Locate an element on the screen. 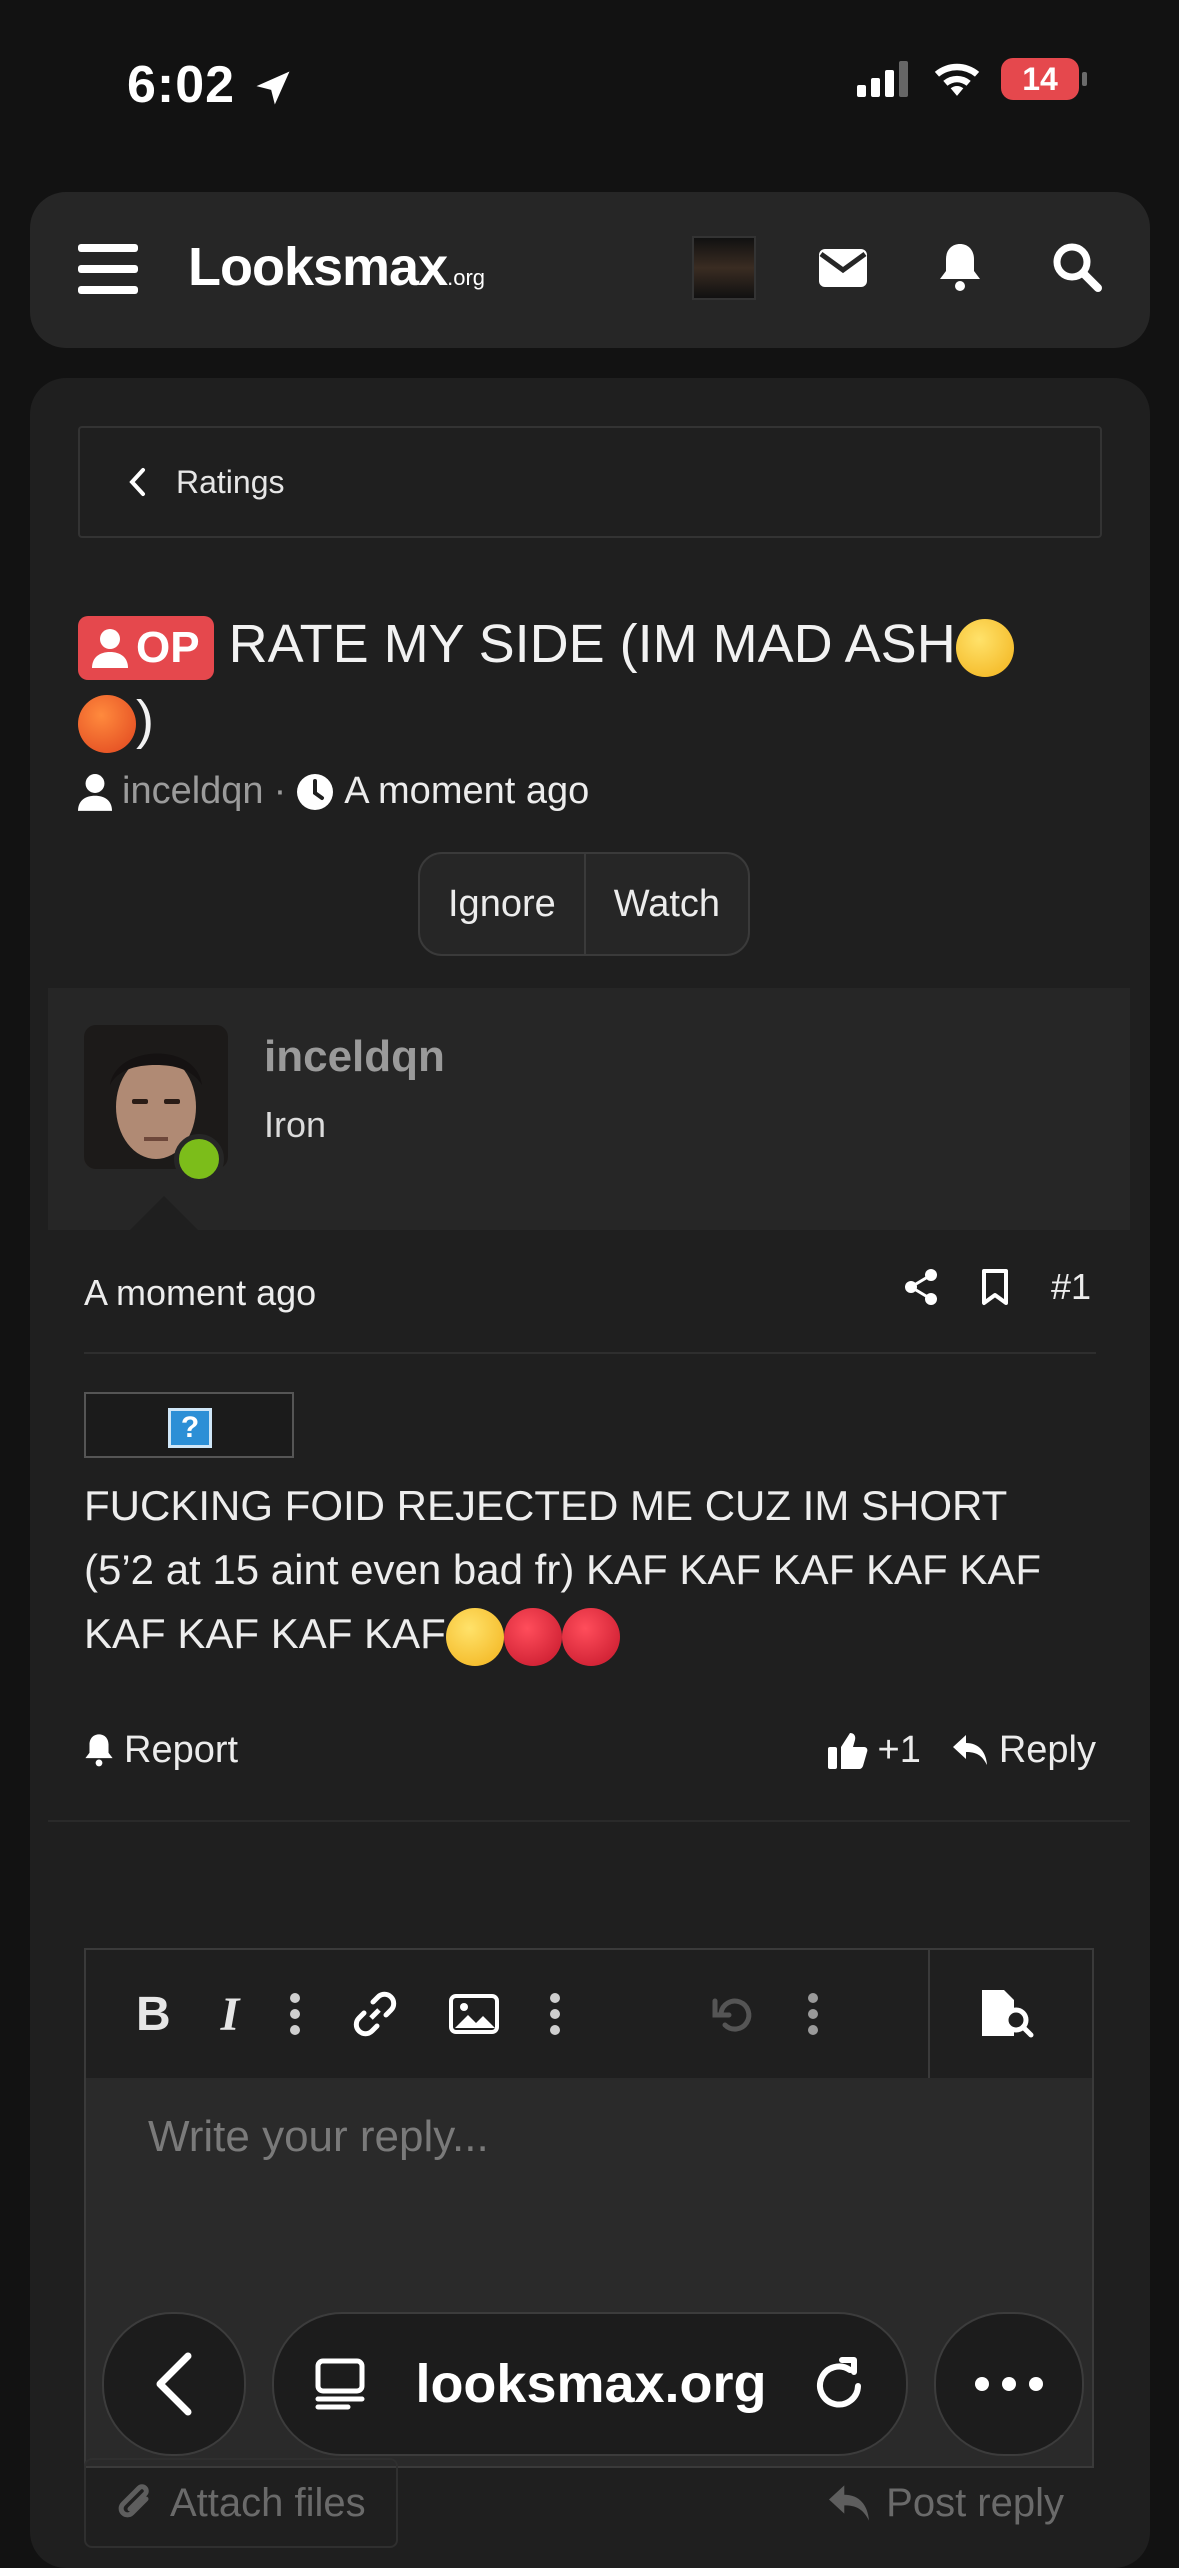  ellipsis-icon is located at coordinates (1009, 2384).